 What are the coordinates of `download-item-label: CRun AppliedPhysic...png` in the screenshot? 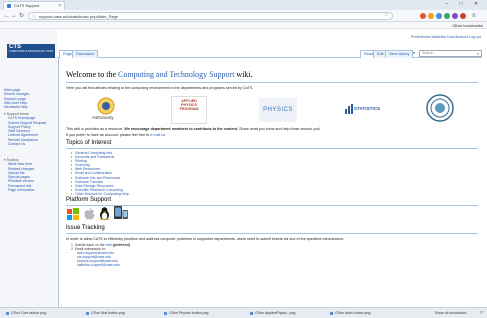 It's located at (275, 313).